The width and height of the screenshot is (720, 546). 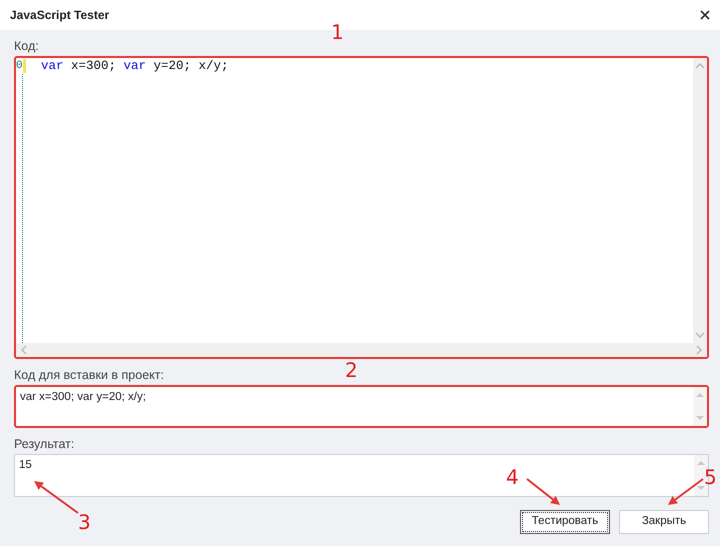 I want to click on field-value: 15, so click(x=25, y=465).